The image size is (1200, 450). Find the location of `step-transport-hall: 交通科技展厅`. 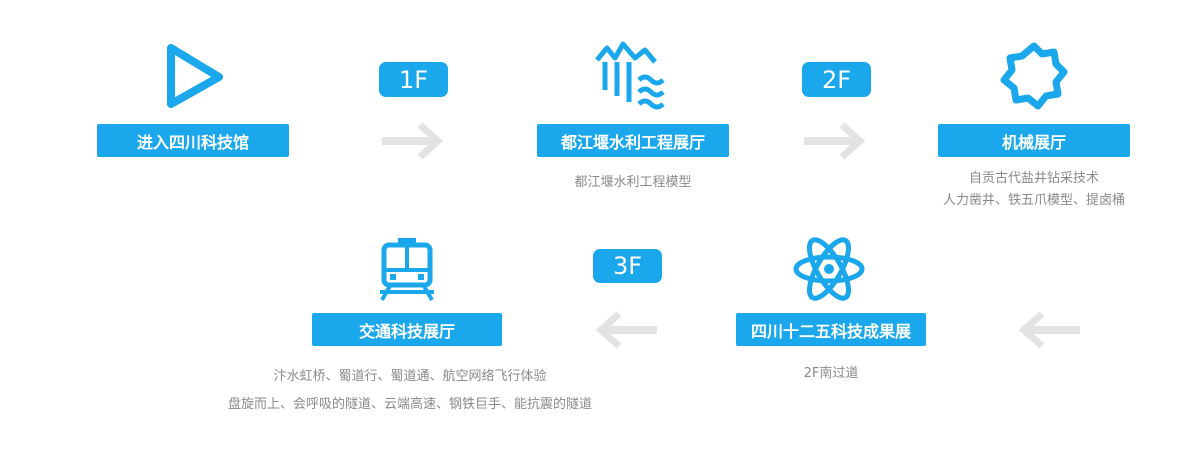

step-transport-hall: 交通科技展厅 is located at coordinates (407, 329).